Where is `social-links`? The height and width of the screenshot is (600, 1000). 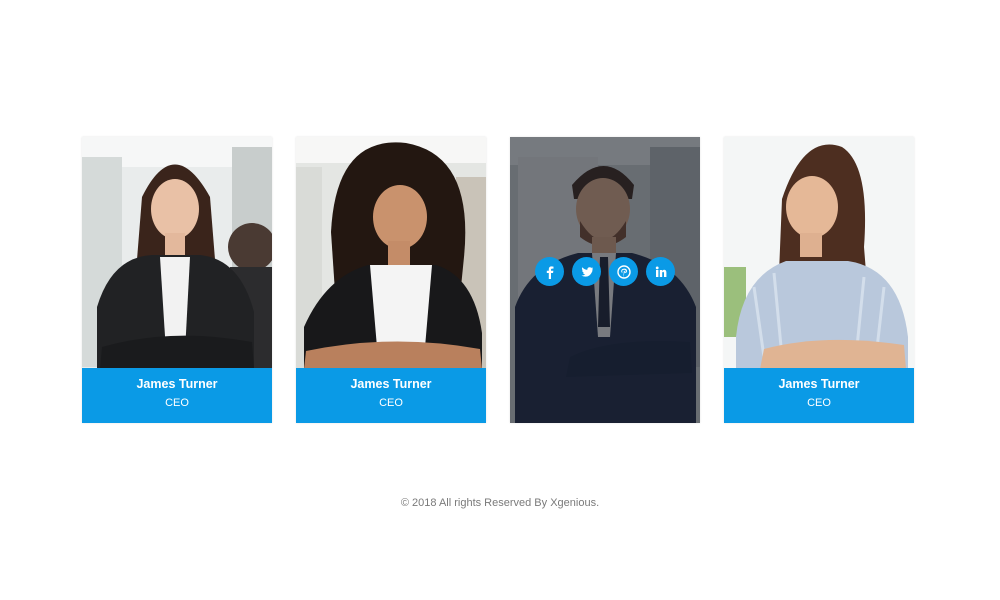 social-links is located at coordinates (605, 272).